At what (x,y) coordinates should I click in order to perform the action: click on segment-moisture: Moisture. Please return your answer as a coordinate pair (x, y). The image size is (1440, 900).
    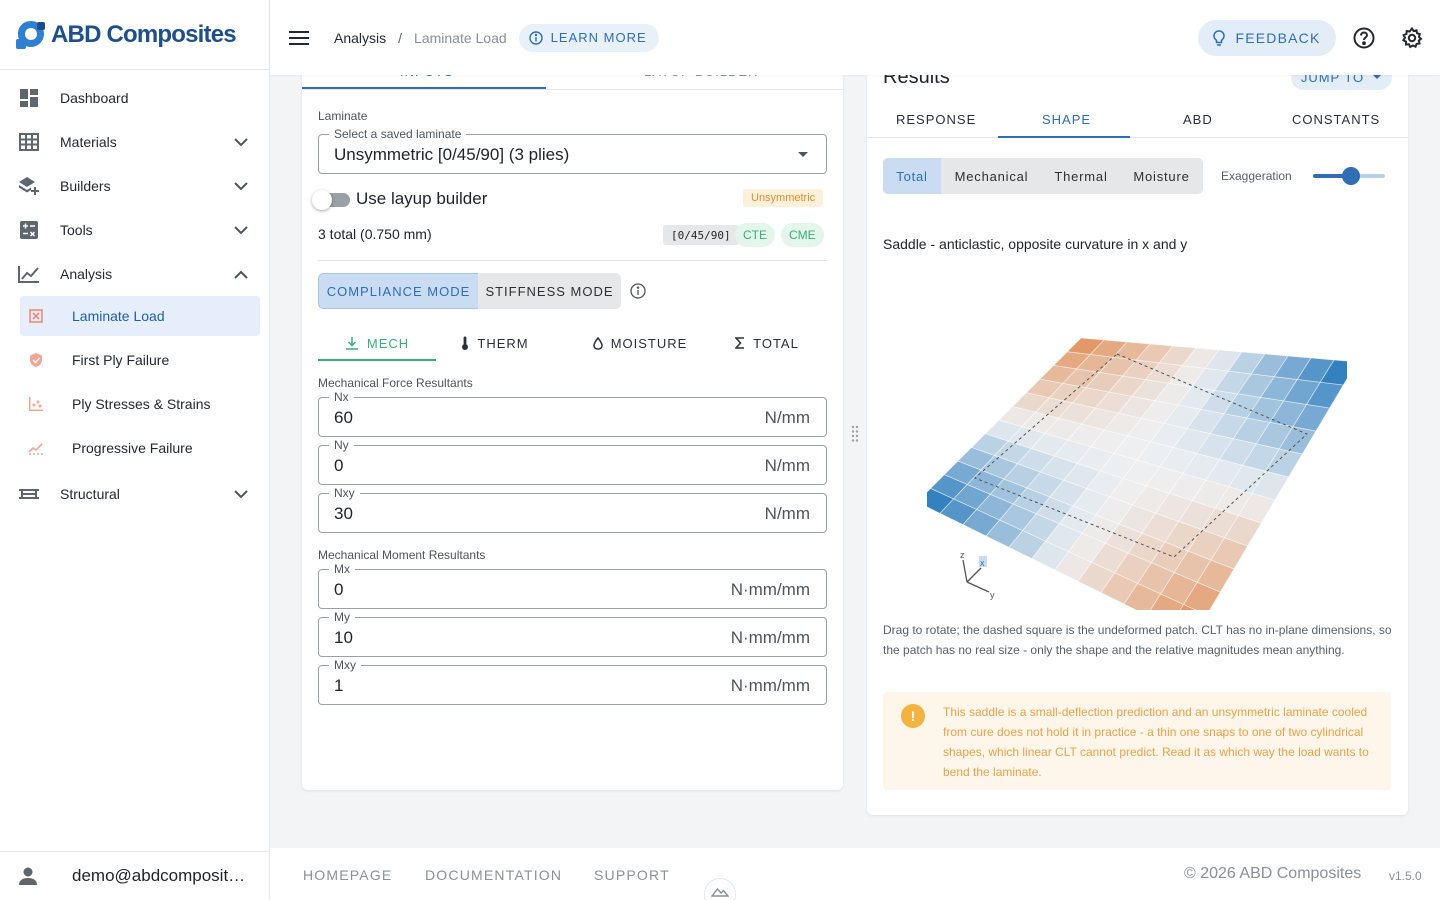
    Looking at the image, I should click on (1161, 176).